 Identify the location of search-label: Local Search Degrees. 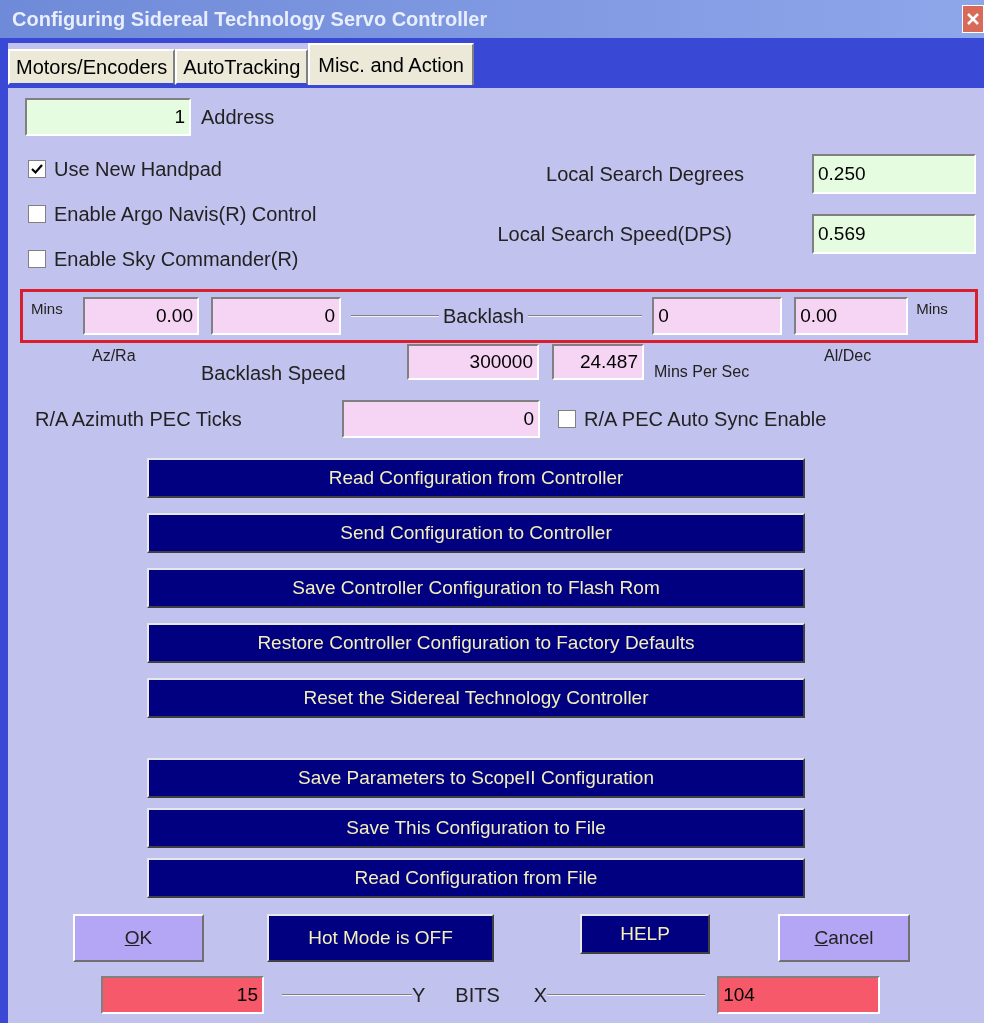
(645, 174).